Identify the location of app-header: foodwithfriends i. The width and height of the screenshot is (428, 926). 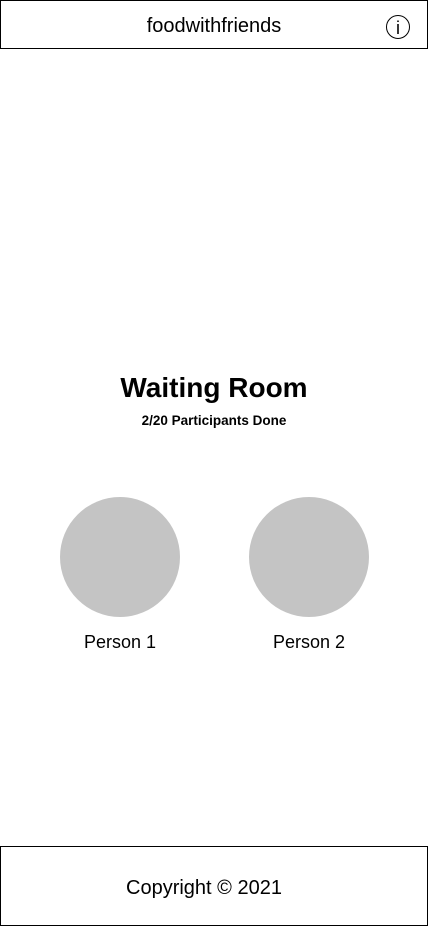
(214, 24).